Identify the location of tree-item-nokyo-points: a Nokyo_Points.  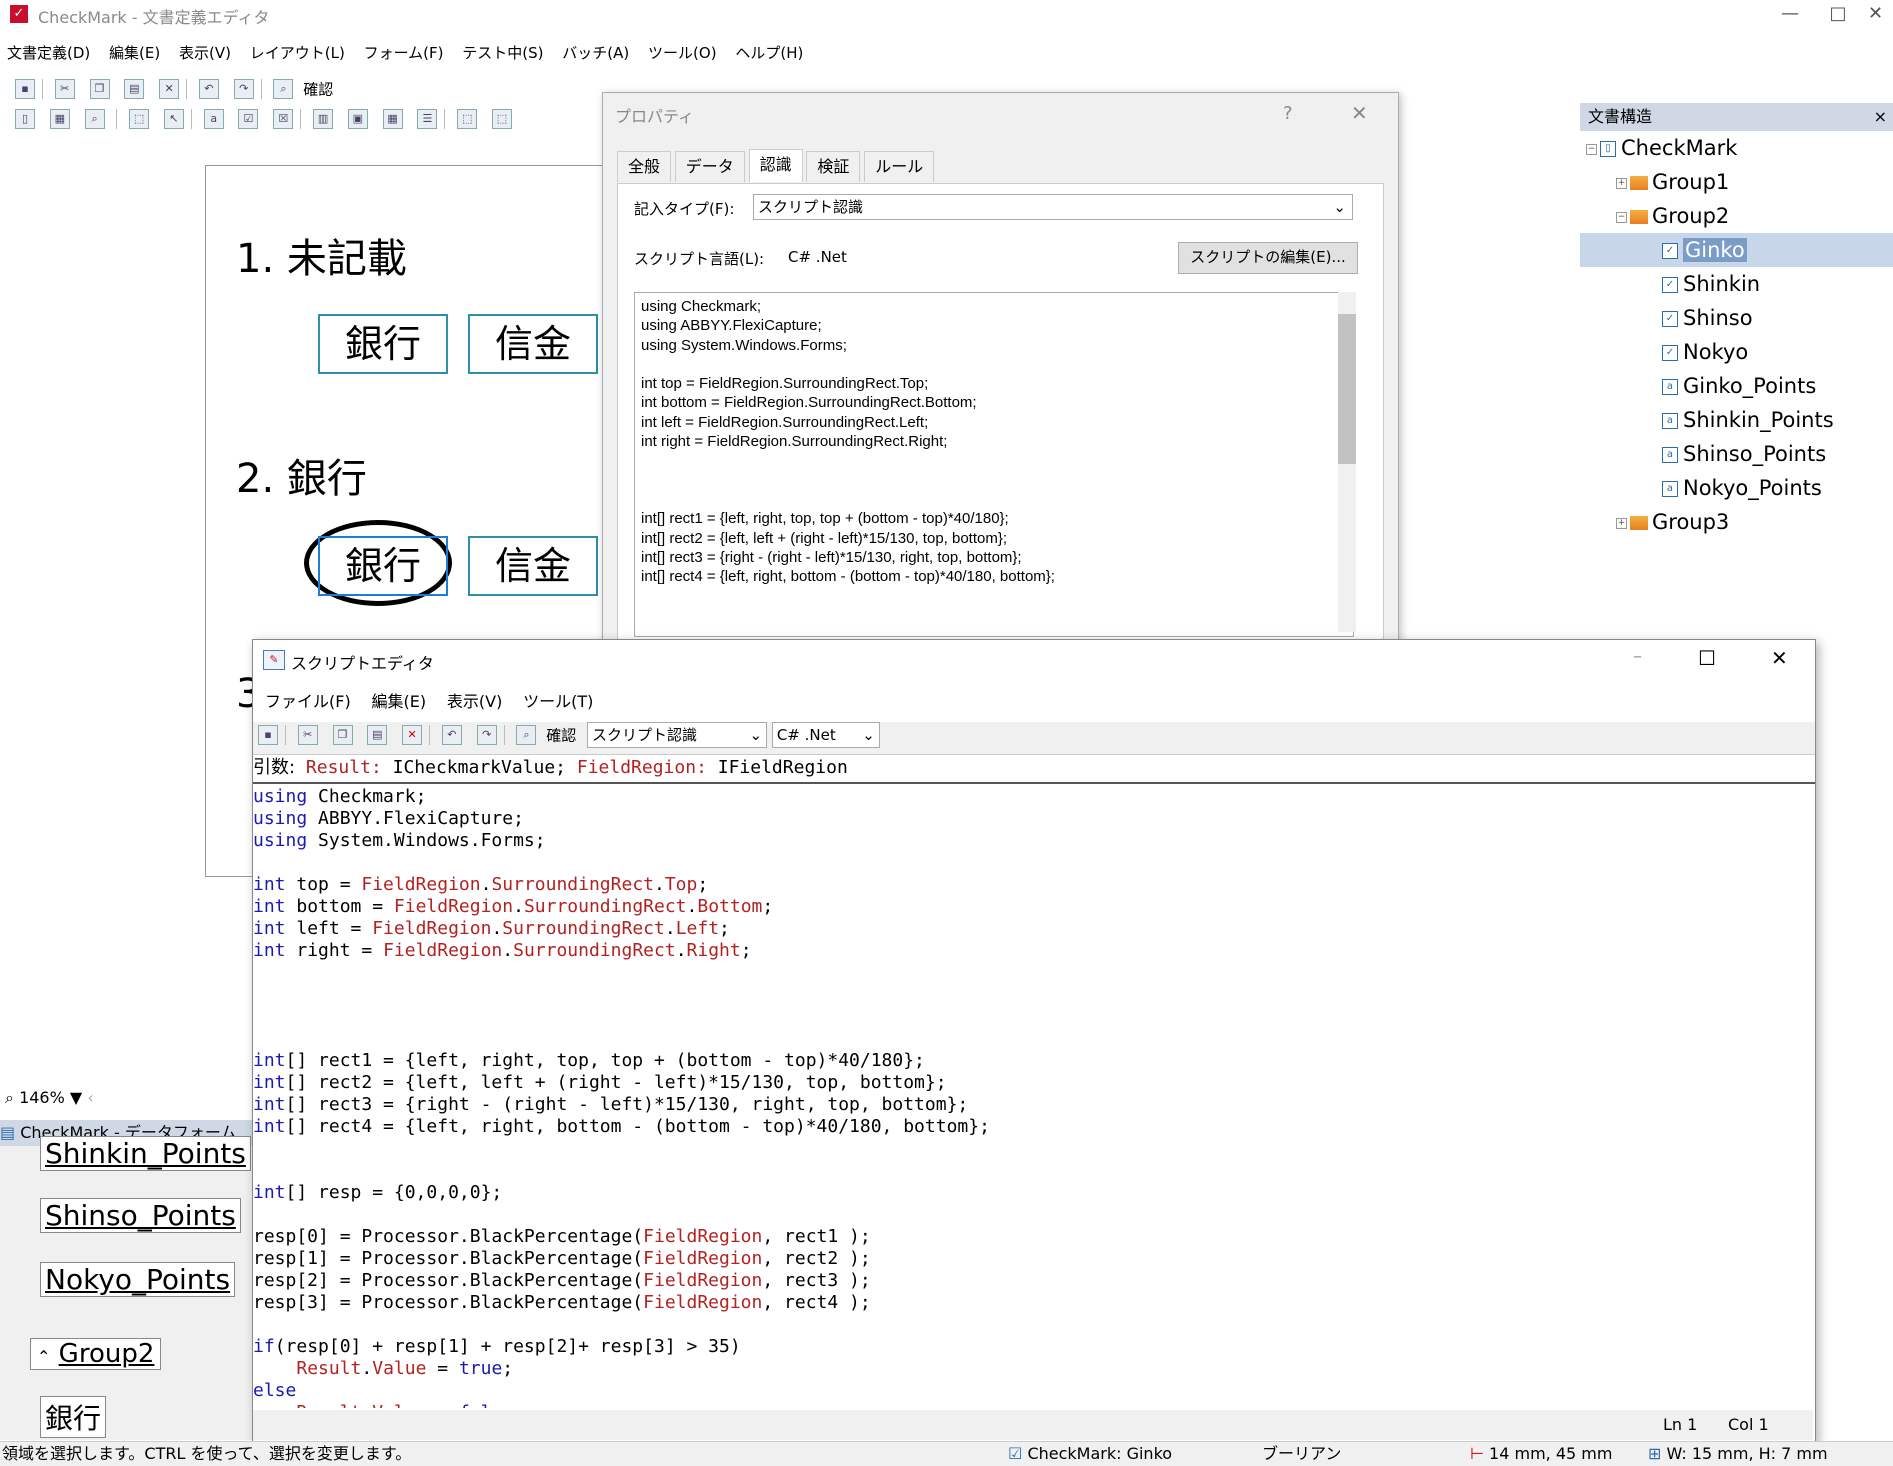
(1736, 488).